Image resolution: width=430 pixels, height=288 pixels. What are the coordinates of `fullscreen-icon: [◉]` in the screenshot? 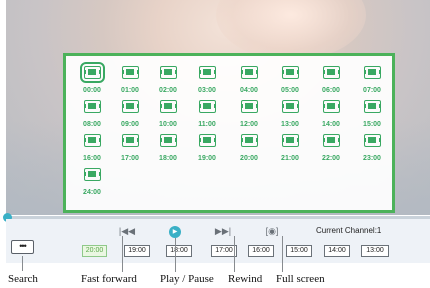 It's located at (272, 231).